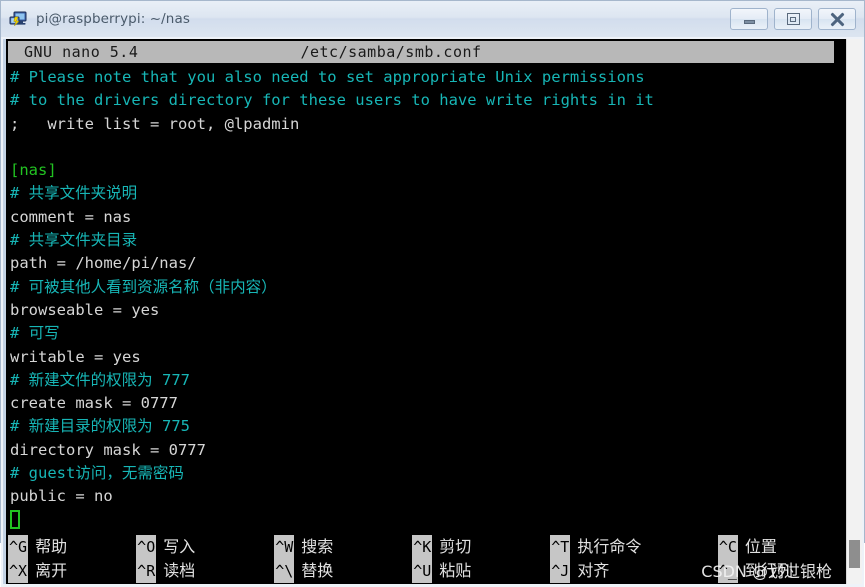 The image size is (865, 587). I want to click on shortcut-row: ^C 位置, so click(781, 546).